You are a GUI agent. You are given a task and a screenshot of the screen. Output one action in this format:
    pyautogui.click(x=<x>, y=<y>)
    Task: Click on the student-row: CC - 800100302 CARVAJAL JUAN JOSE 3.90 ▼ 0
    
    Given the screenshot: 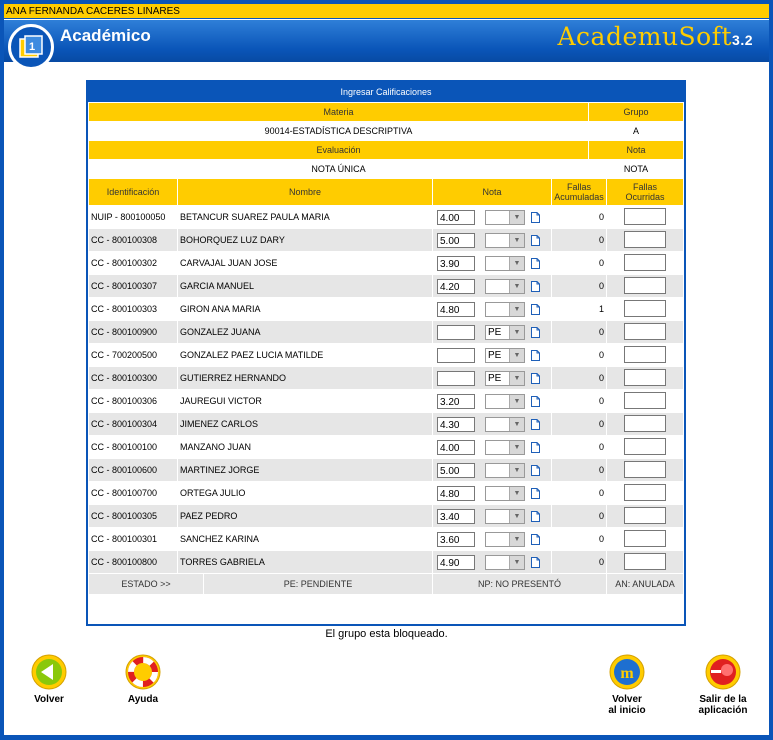 What is the action you would take?
    pyautogui.click(x=386, y=263)
    